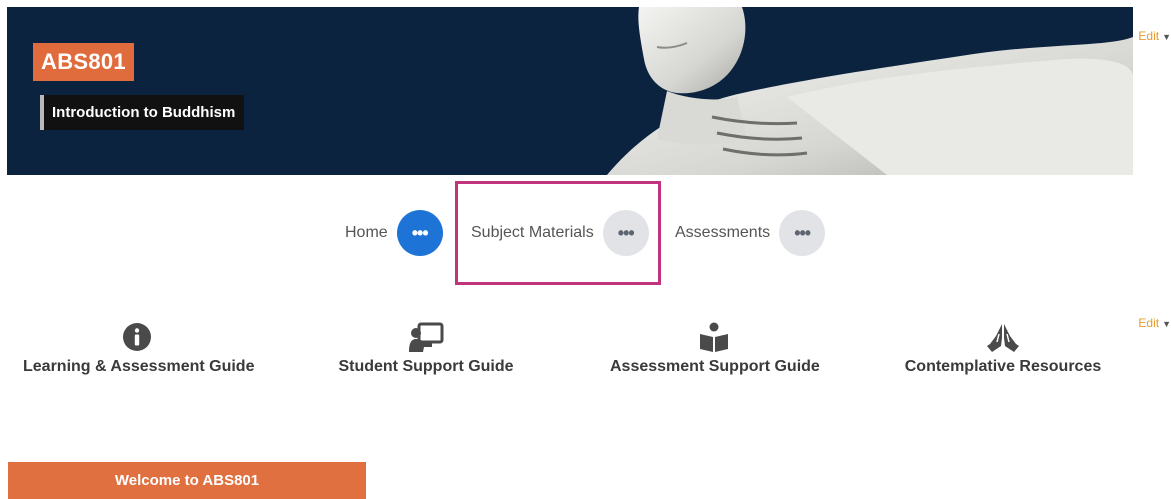 The image size is (1171, 499). I want to click on course-code-badge: ABS801, so click(83, 62).